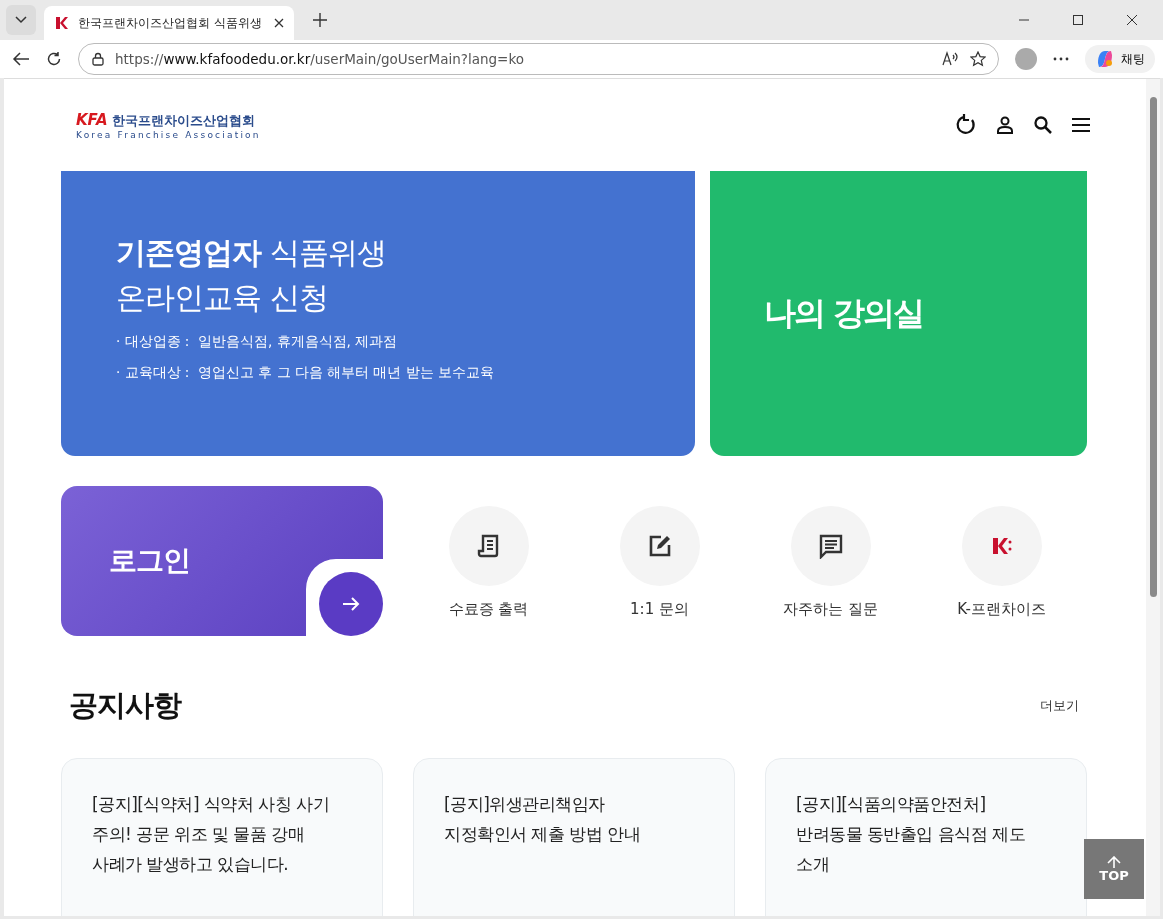 Image resolution: width=1163 pixels, height=919 pixels. What do you see at coordinates (351, 604) in the screenshot?
I see `arrow-right-icon` at bounding box center [351, 604].